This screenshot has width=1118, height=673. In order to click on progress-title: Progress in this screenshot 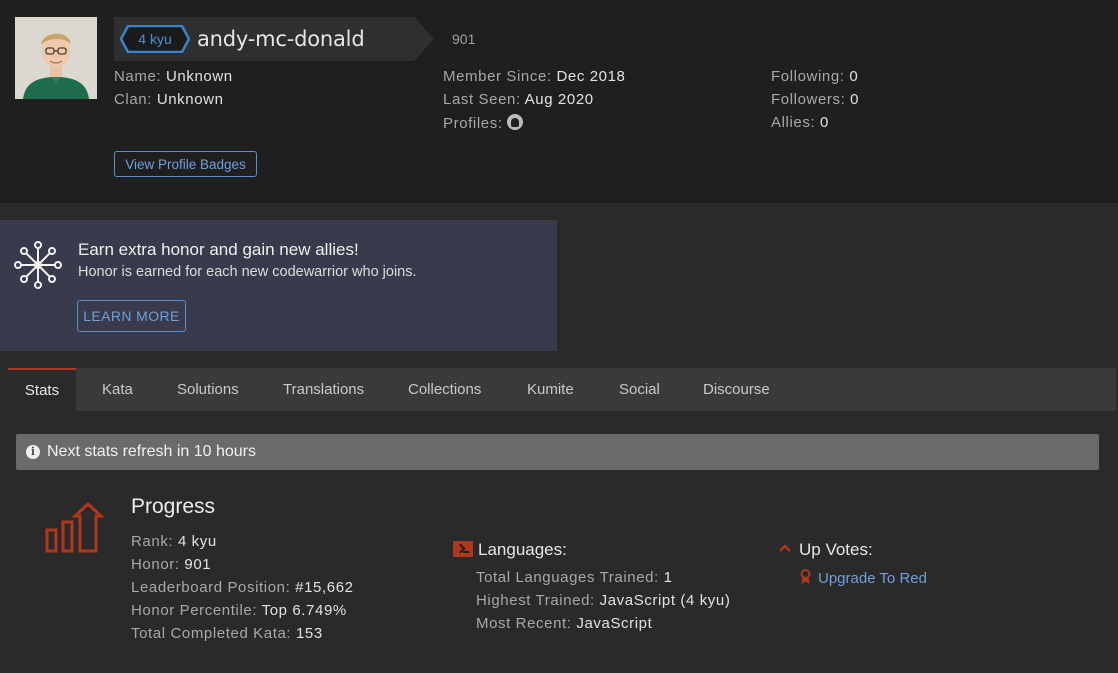, I will do `click(173, 506)`.